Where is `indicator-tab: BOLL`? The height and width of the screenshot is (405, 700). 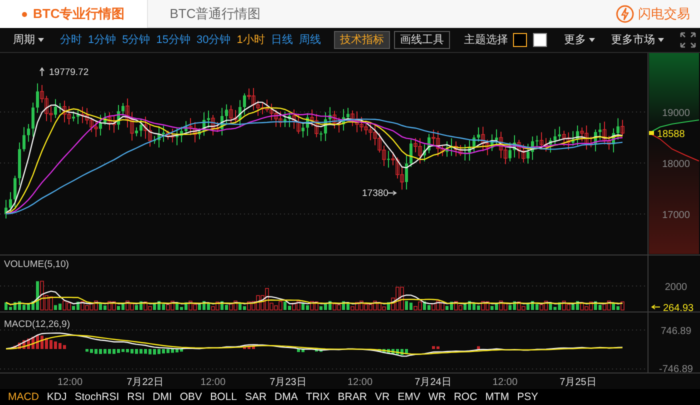
indicator-tab: BOLL is located at coordinates (223, 397).